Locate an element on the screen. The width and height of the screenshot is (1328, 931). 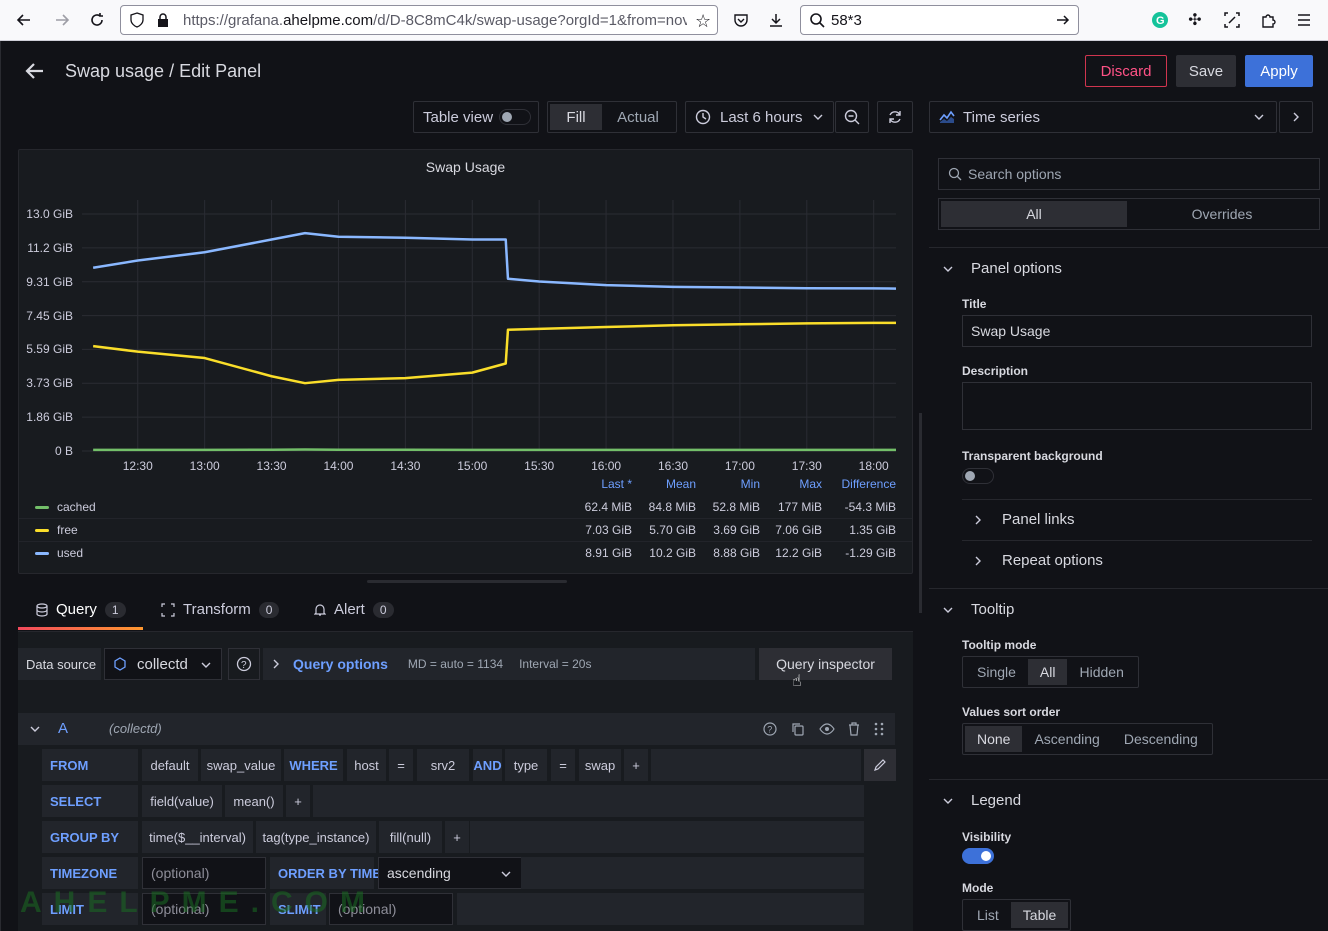
editor-tabs: Query 1 Transform 0 Alert 0 is located at coordinates (465, 614).